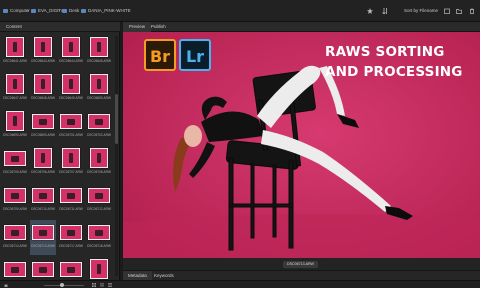 Image resolution: width=480 pixels, height=288 pixels. I want to click on thumbnail: DSC06706.ARW, so click(43, 163).